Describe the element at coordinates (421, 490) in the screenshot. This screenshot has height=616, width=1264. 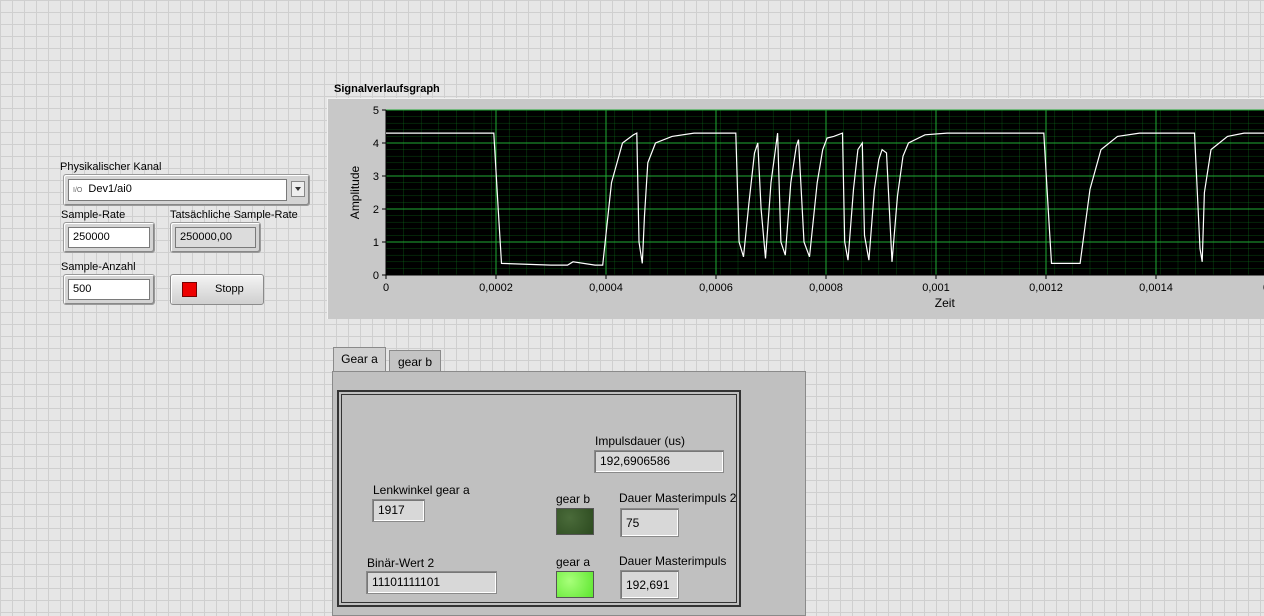
I see `lenkwinkel-label: Lenkwinkel gear a` at that location.